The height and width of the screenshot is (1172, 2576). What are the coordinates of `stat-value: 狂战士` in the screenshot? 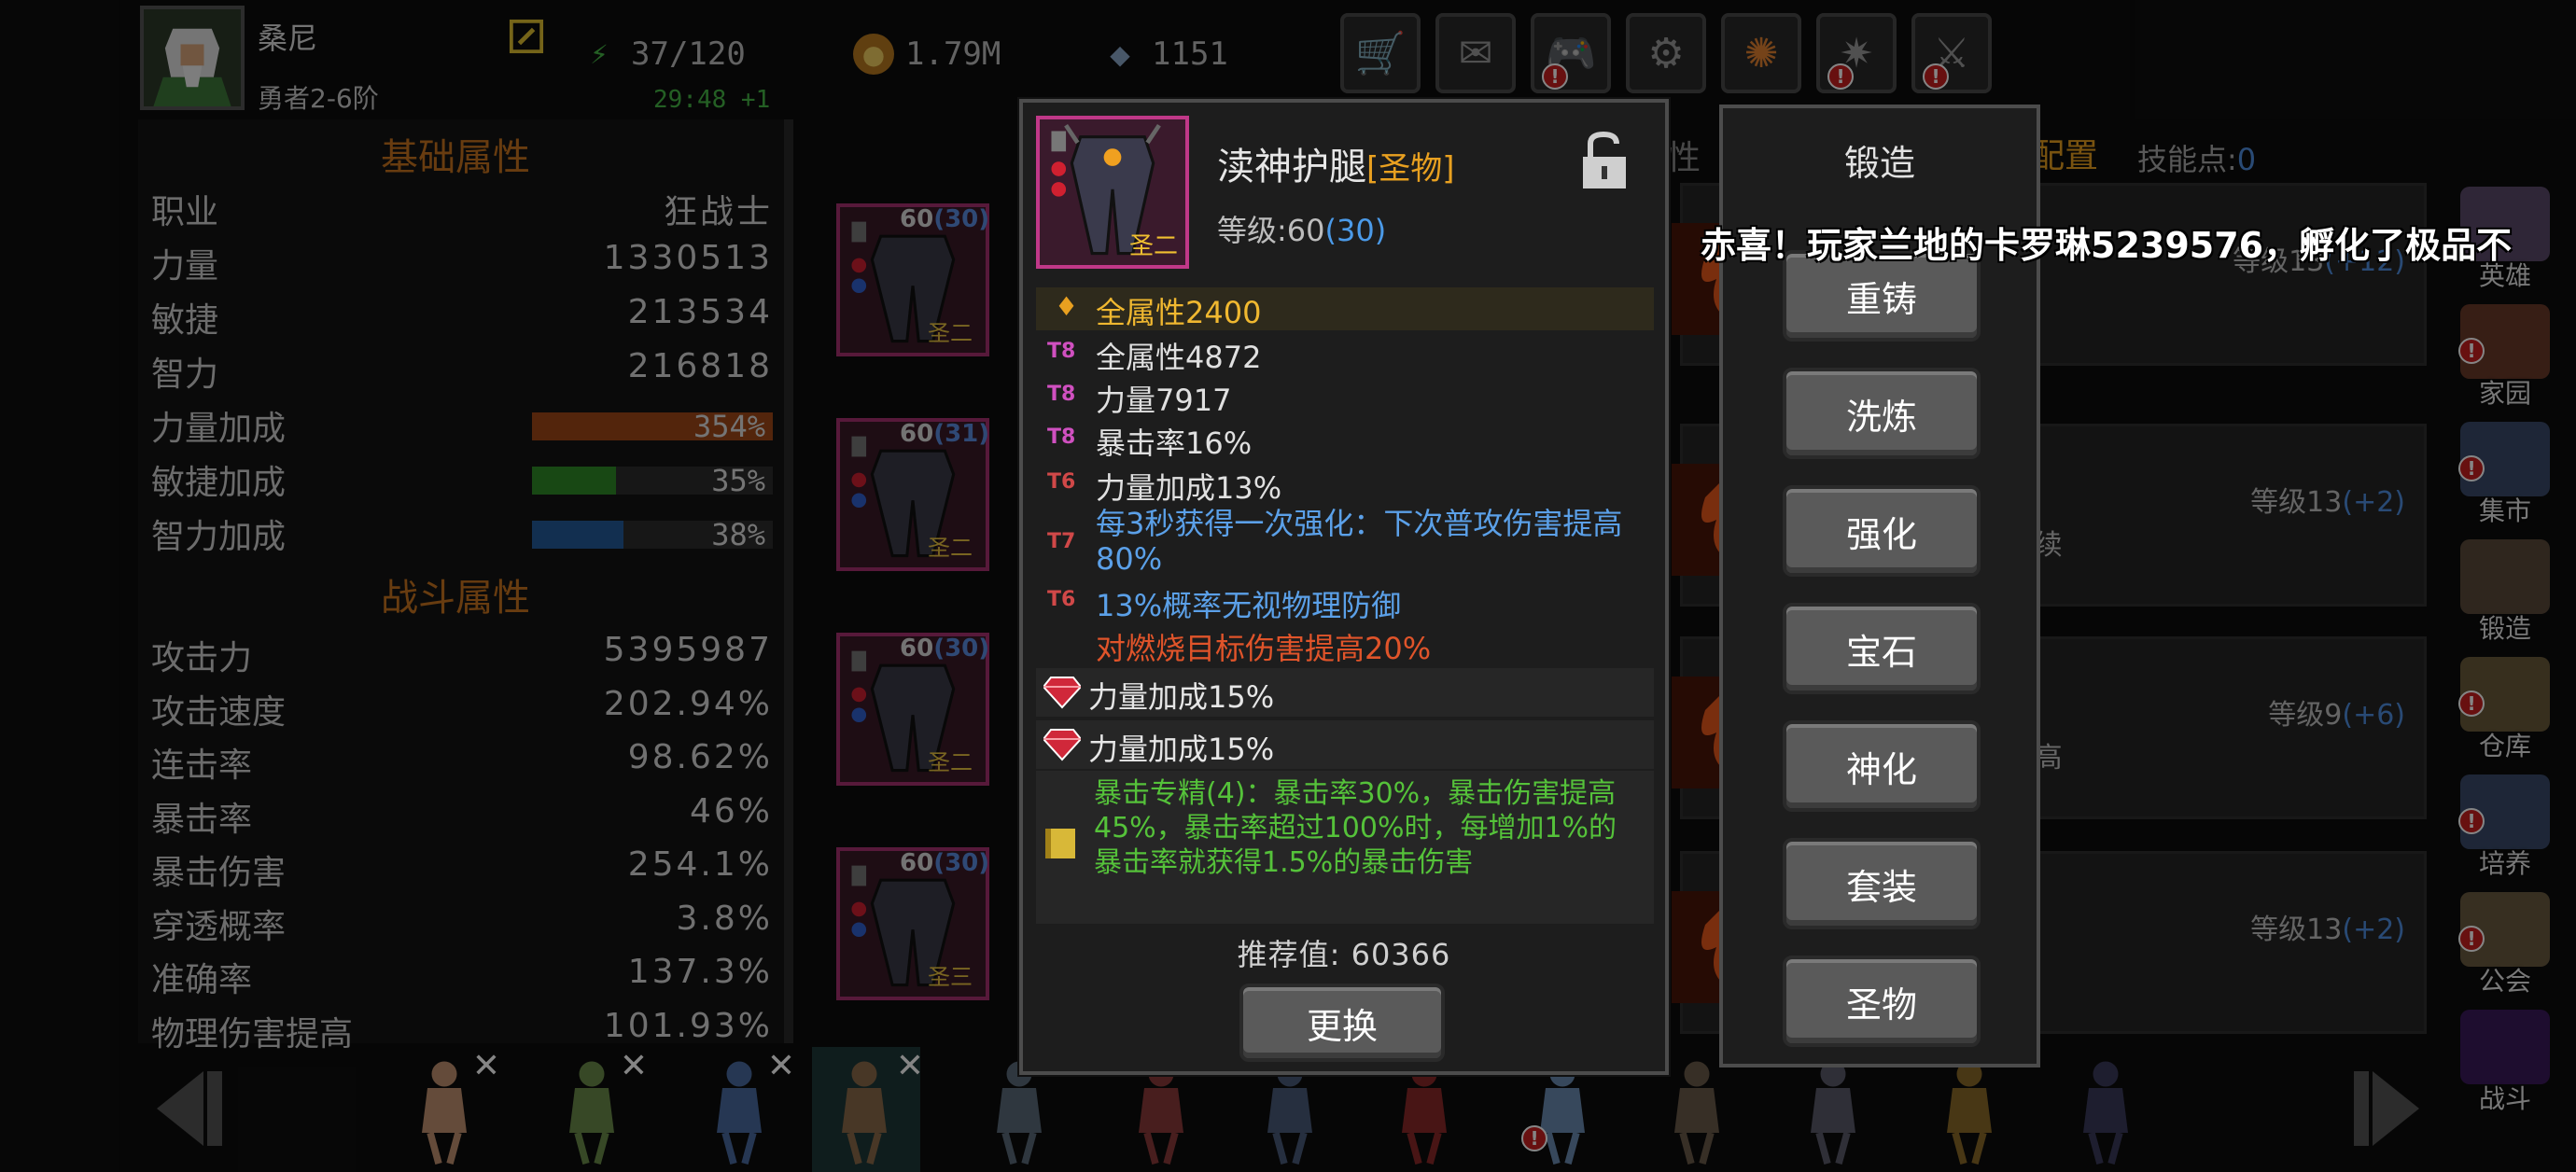 It's located at (718, 212).